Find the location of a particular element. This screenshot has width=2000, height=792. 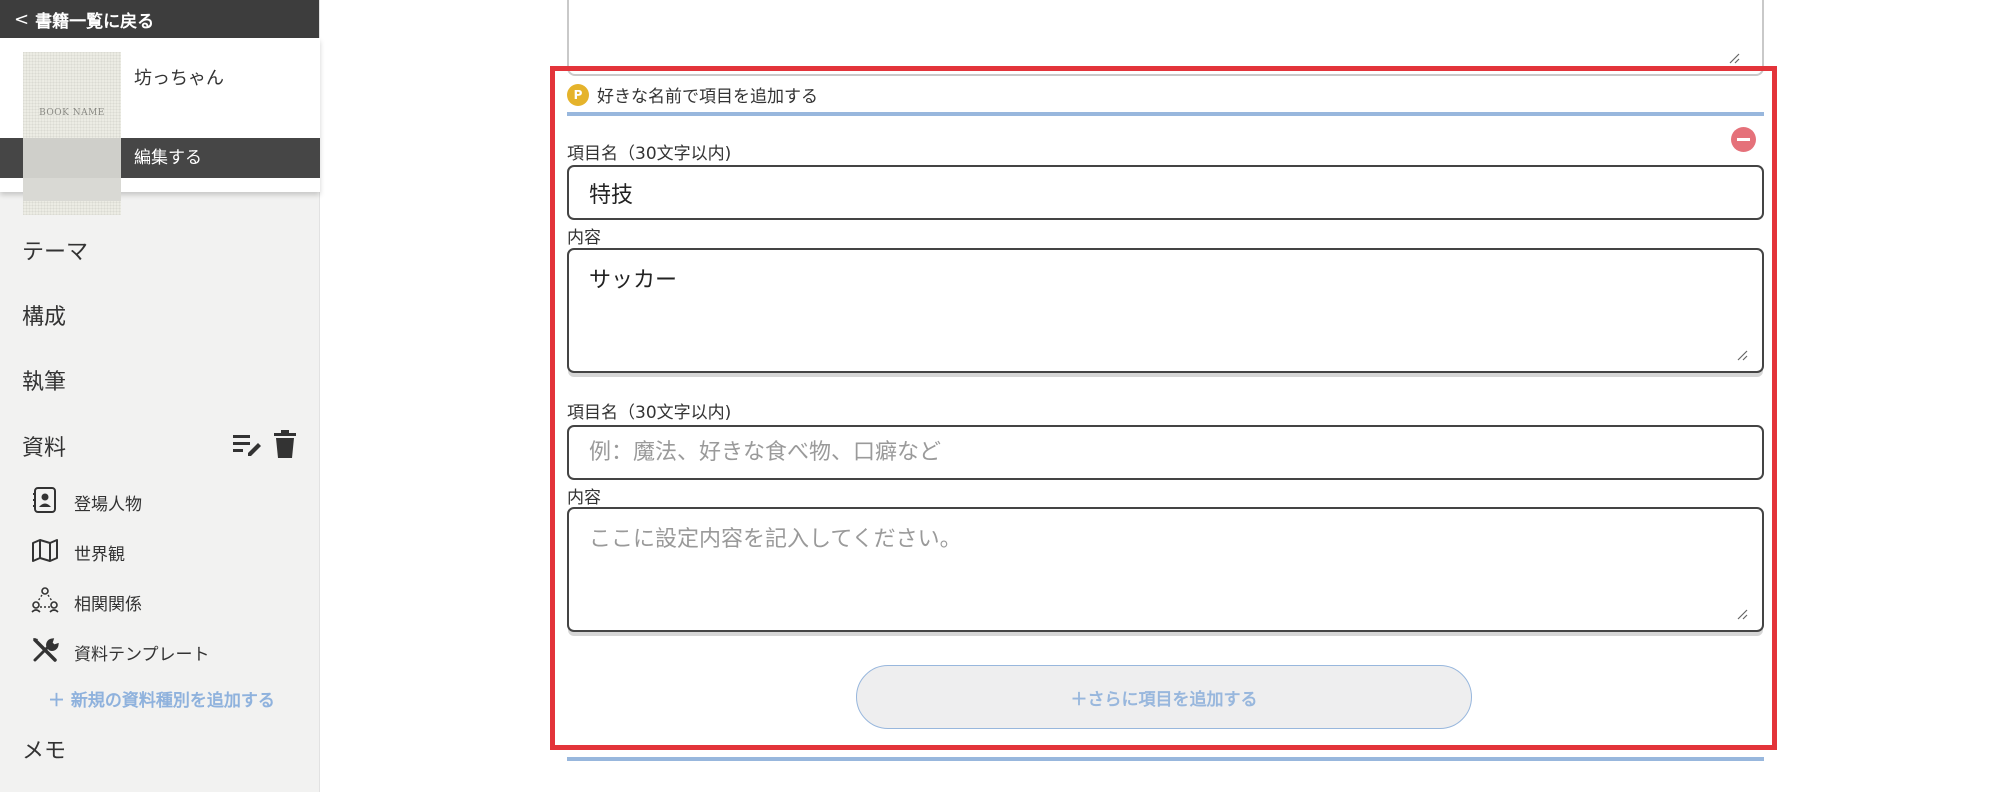

material-item-template: 資料テンプレート is located at coordinates (120, 652).